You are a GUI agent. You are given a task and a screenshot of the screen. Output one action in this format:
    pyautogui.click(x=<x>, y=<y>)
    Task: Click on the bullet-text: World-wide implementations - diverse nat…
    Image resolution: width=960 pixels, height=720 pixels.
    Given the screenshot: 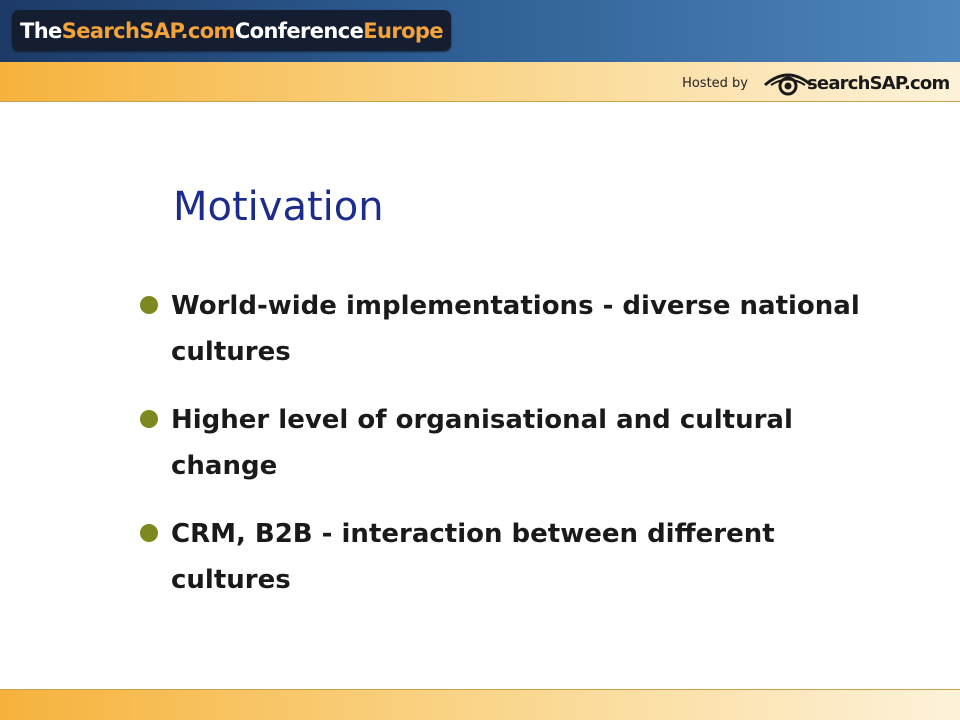 What is the action you would take?
    pyautogui.click(x=515, y=329)
    